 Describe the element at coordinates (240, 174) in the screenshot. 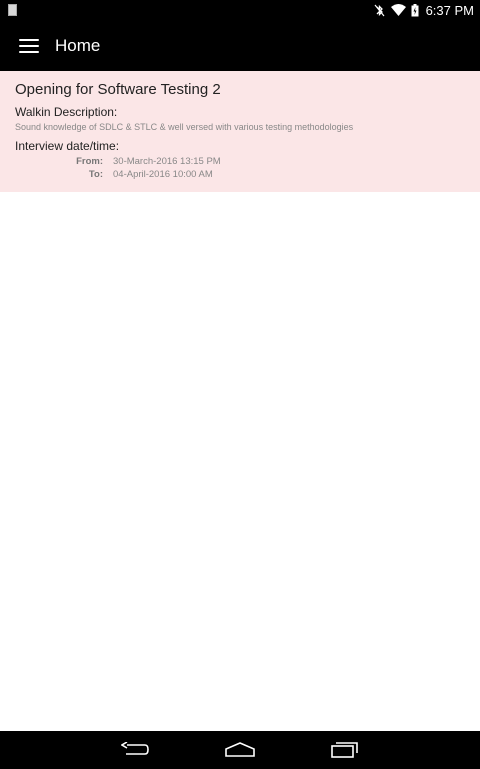

I see `to-row: To: 04-April-2016 10:00 AM` at that location.